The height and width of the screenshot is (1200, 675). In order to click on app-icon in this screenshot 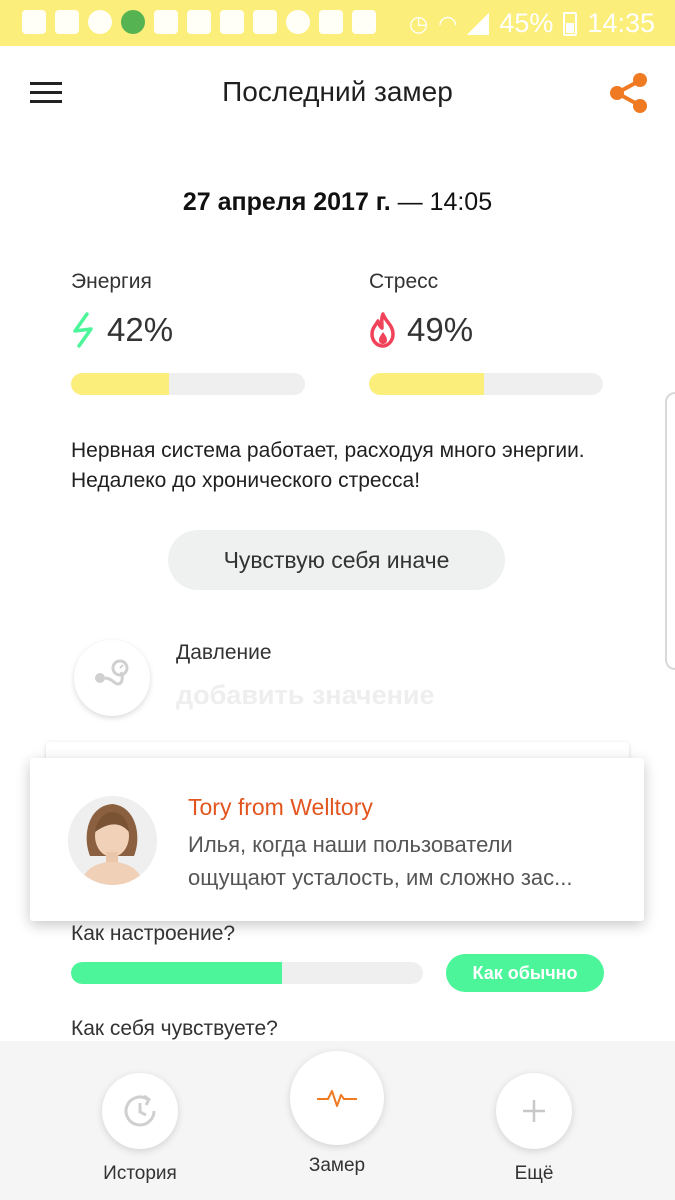, I will do `click(133, 22)`.